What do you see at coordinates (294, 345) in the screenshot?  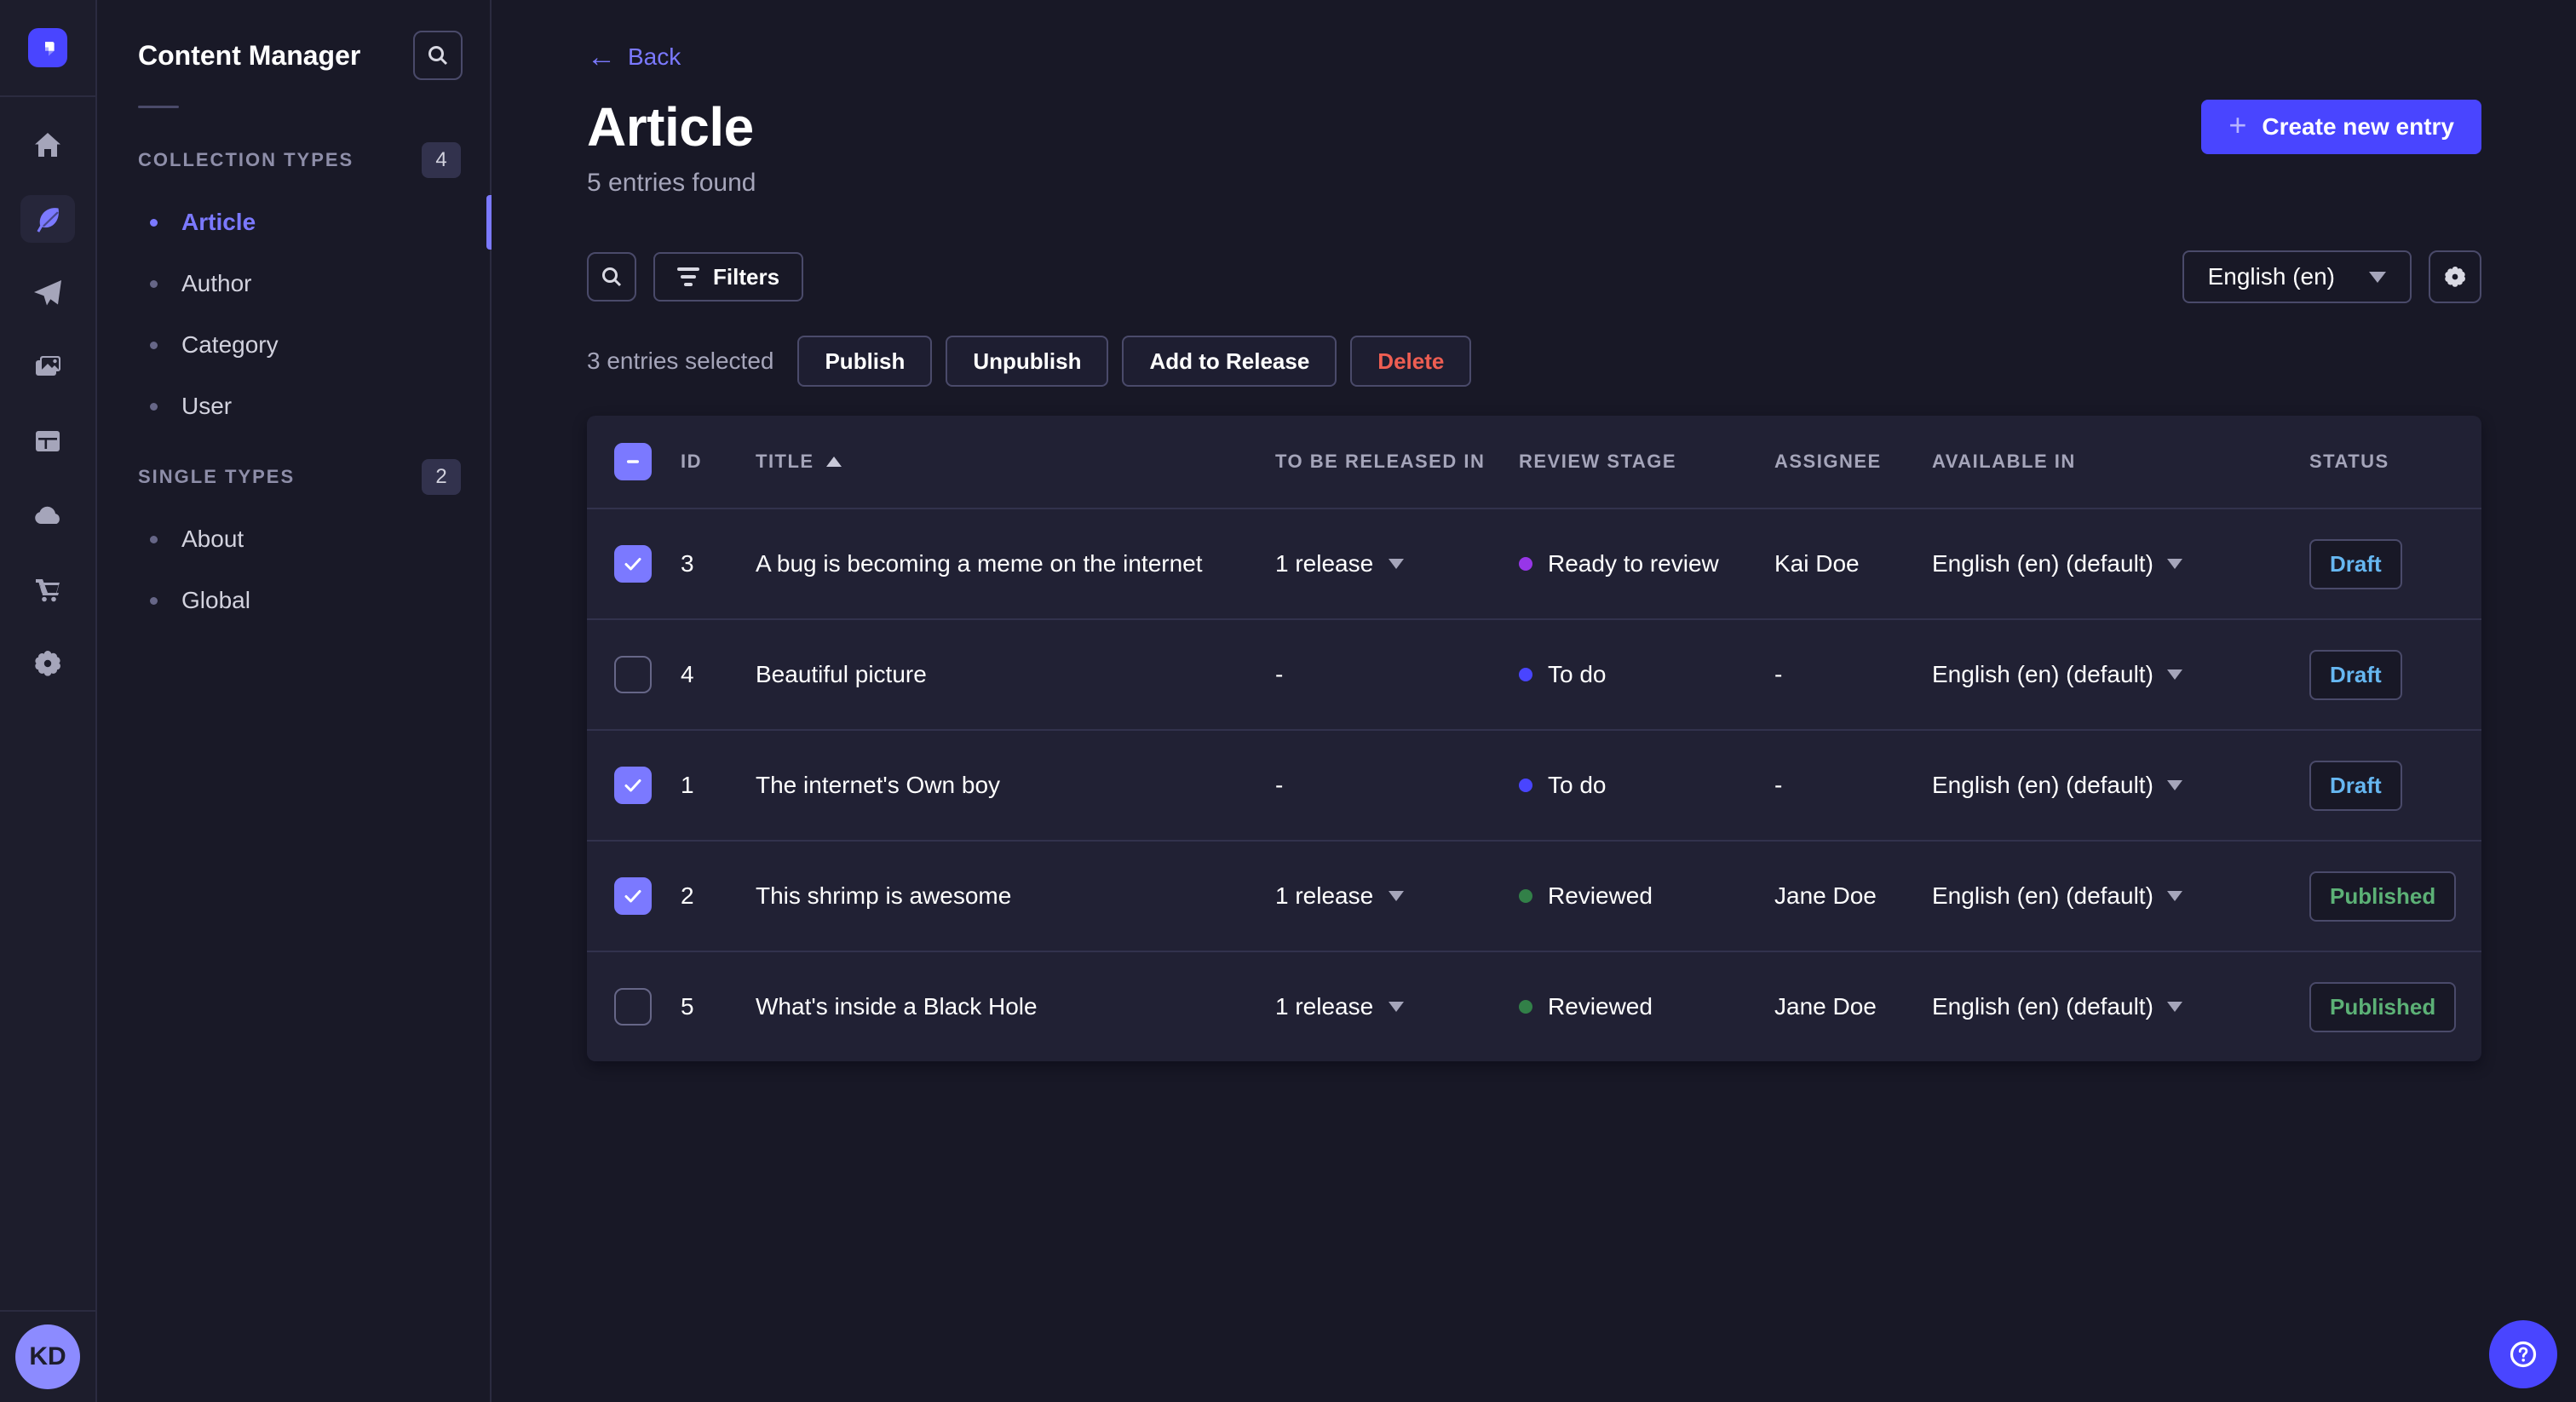 I see `sidebar-item-category: Category` at bounding box center [294, 345].